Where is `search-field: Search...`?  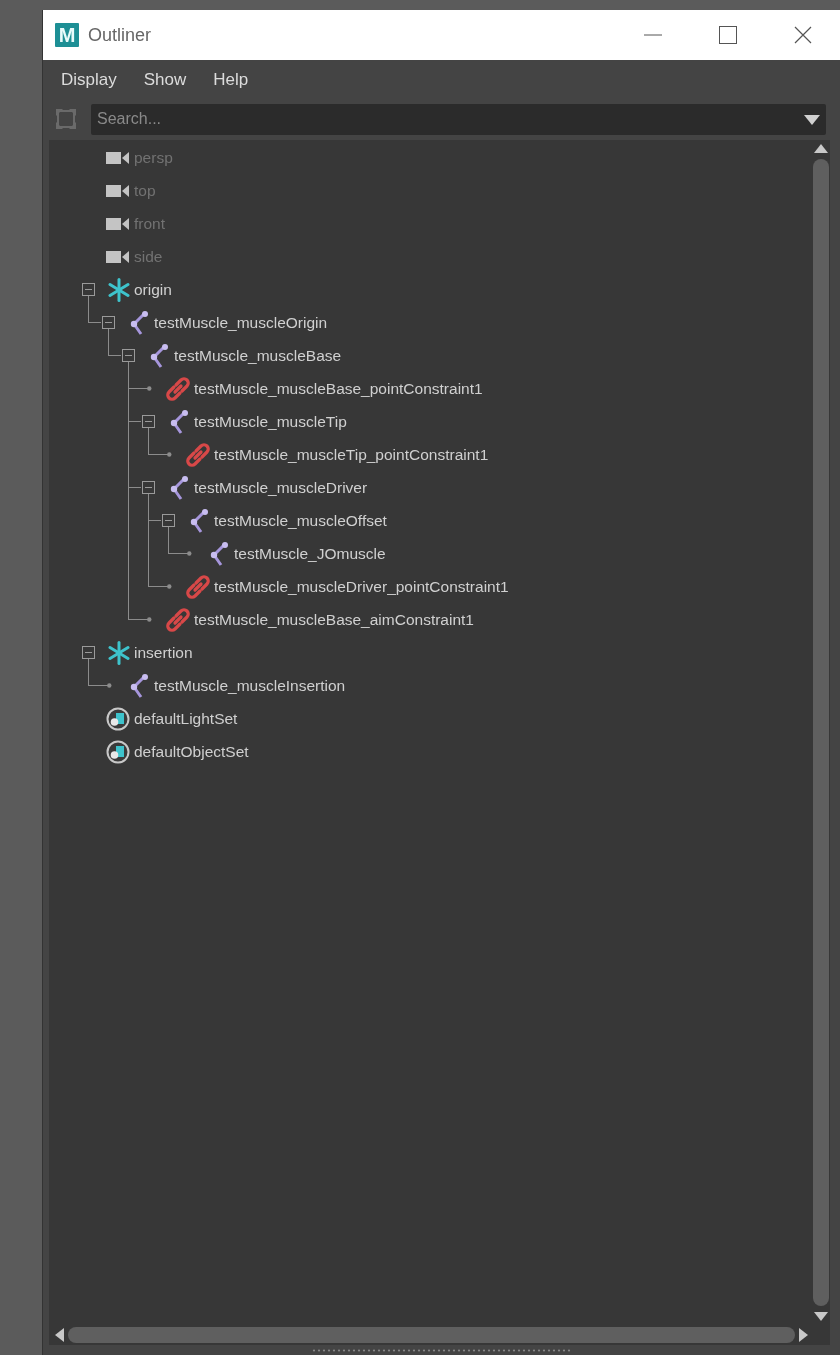
search-field: Search... is located at coordinates (458, 119).